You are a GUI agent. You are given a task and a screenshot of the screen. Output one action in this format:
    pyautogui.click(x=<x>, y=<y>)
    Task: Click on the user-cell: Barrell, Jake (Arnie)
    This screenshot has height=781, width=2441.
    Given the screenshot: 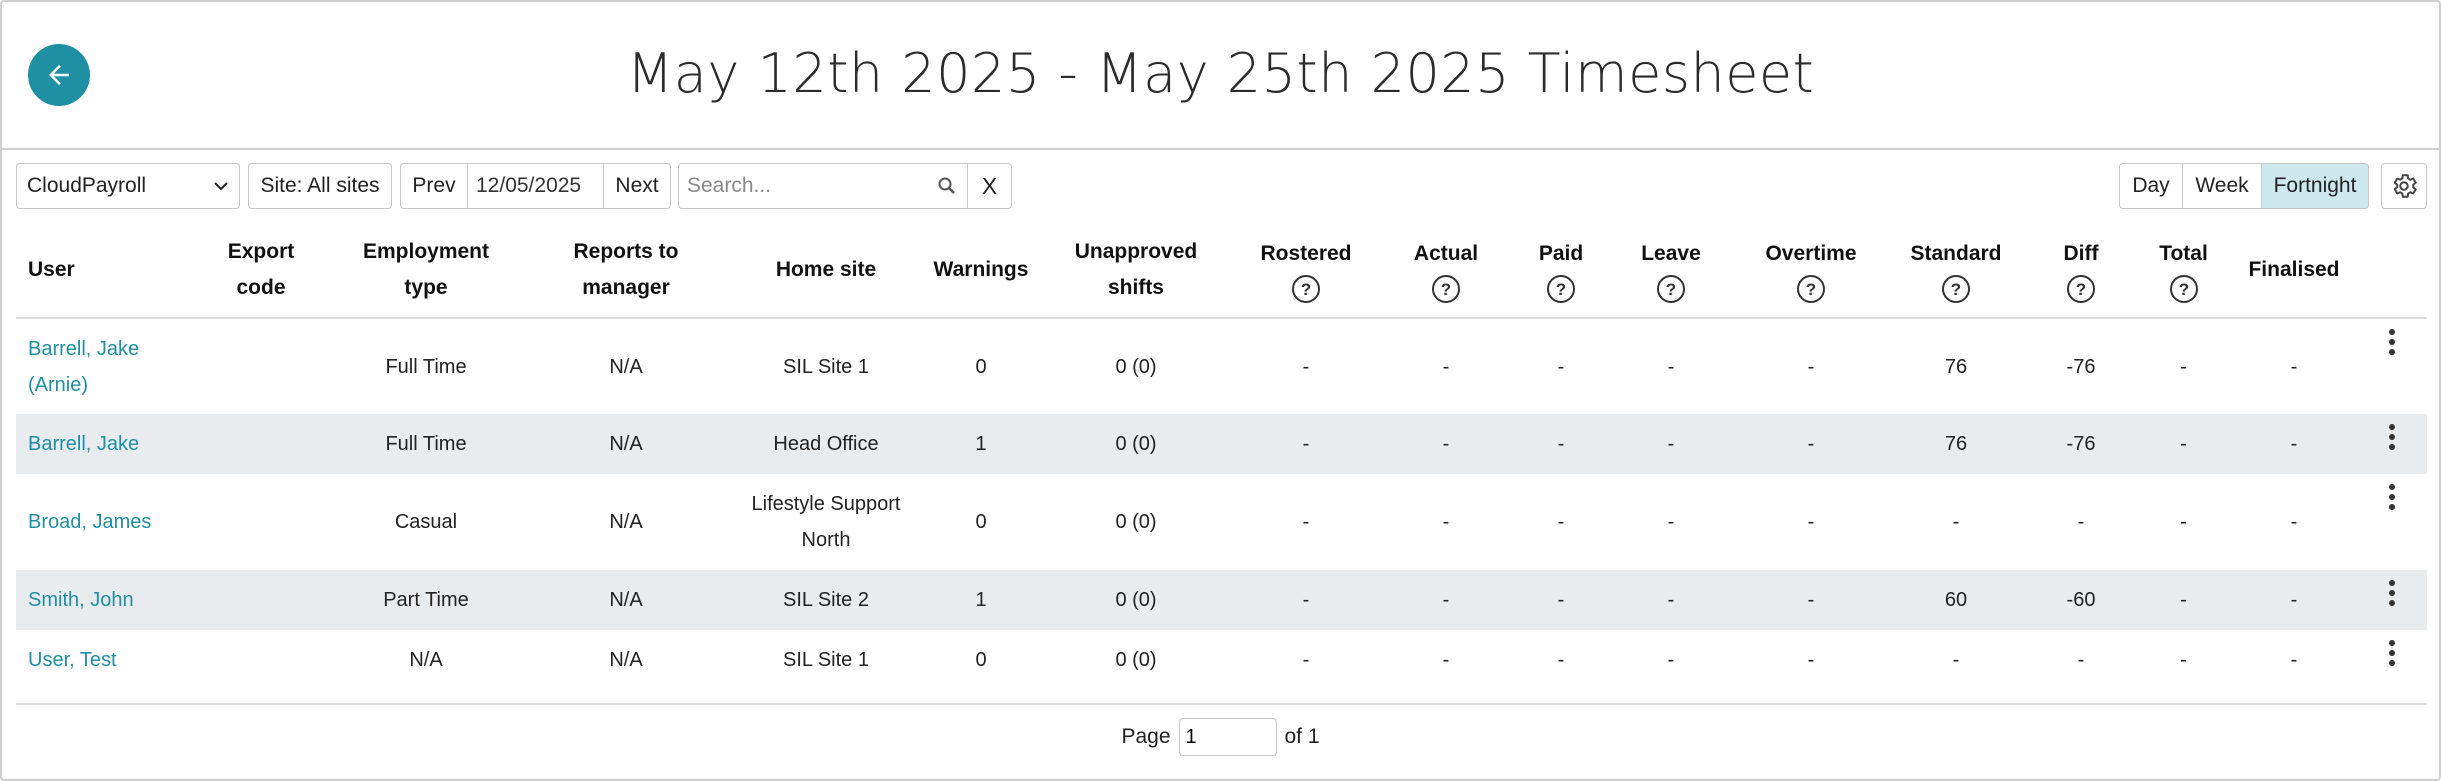 What is the action you would take?
    pyautogui.click(x=106, y=366)
    